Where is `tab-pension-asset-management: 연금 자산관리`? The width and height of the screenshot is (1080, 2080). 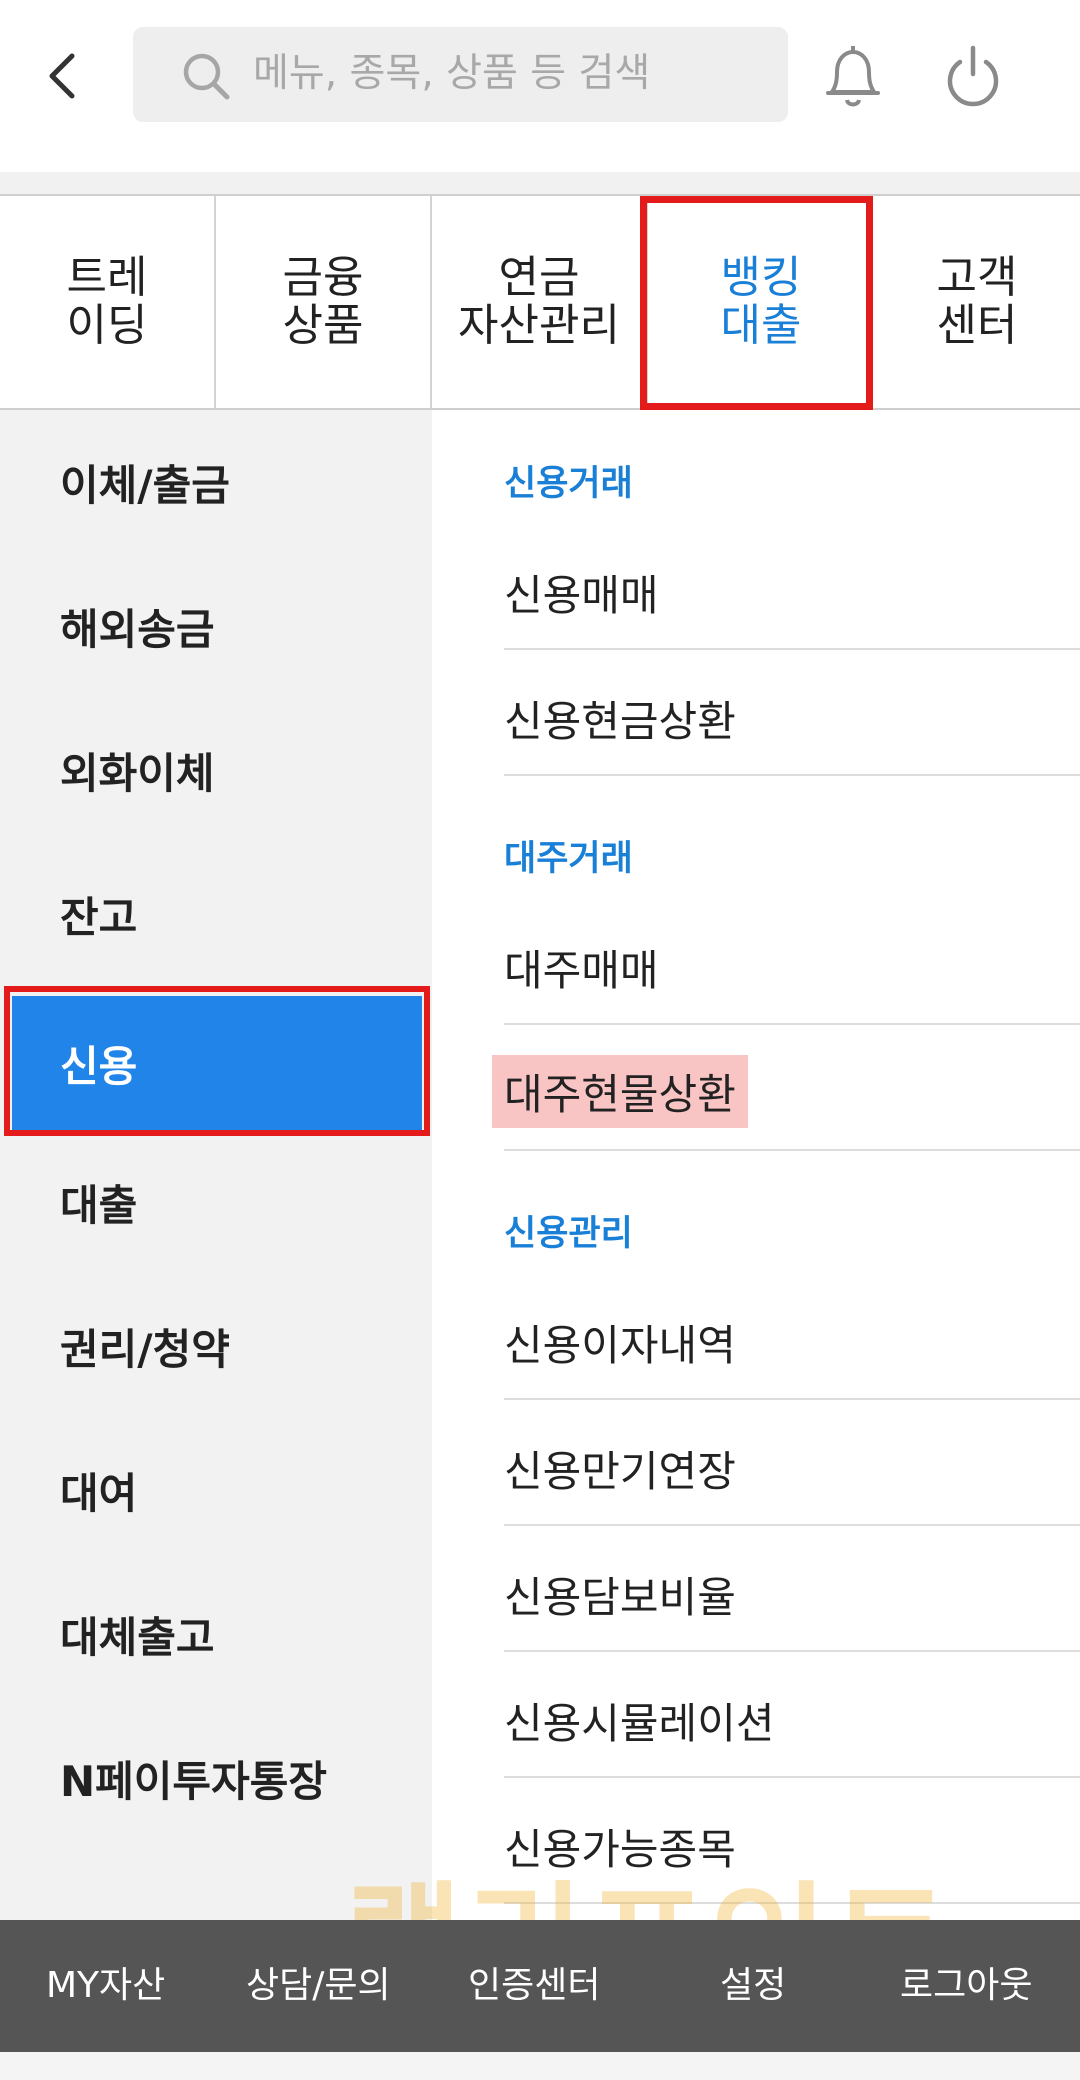
tab-pension-asset-management: 연금 자산관리 is located at coordinates (540, 302).